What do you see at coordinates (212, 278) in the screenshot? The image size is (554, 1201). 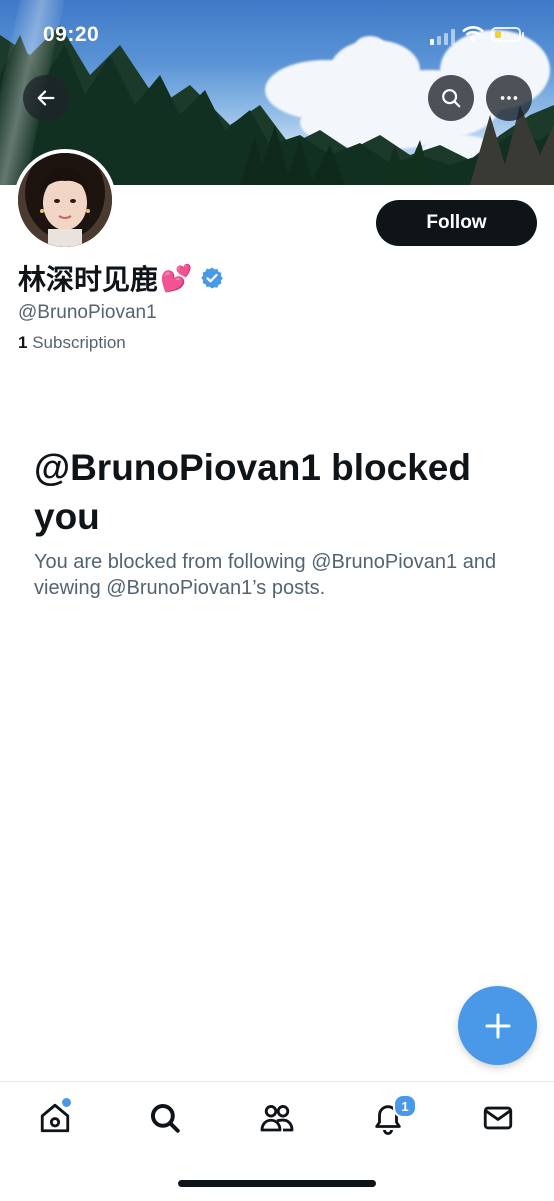 I see `verified-badge-icon` at bounding box center [212, 278].